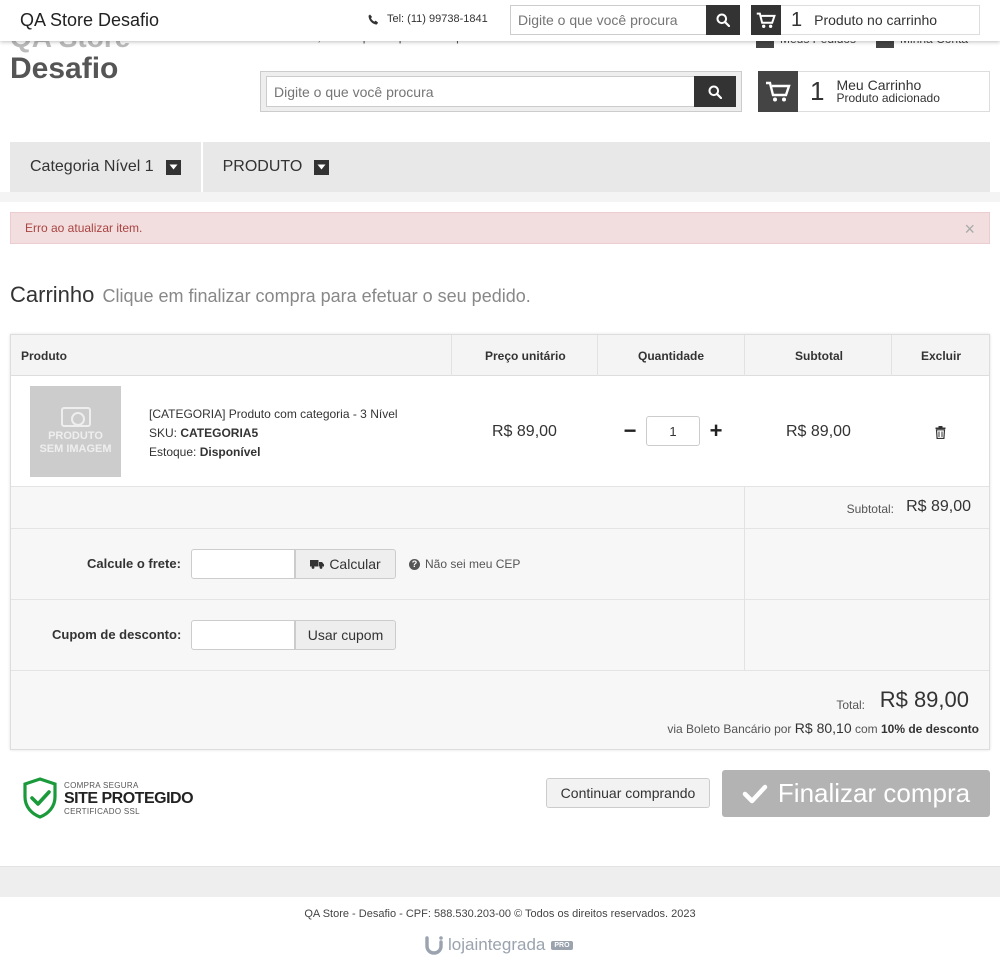 This screenshot has height=973, width=1000. I want to click on header-remove: Excluir, so click(941, 356).